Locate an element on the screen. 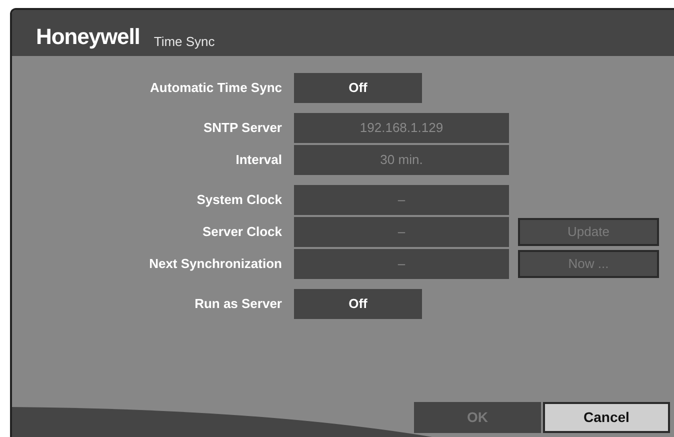  dialog-button: Cancel is located at coordinates (606, 417).